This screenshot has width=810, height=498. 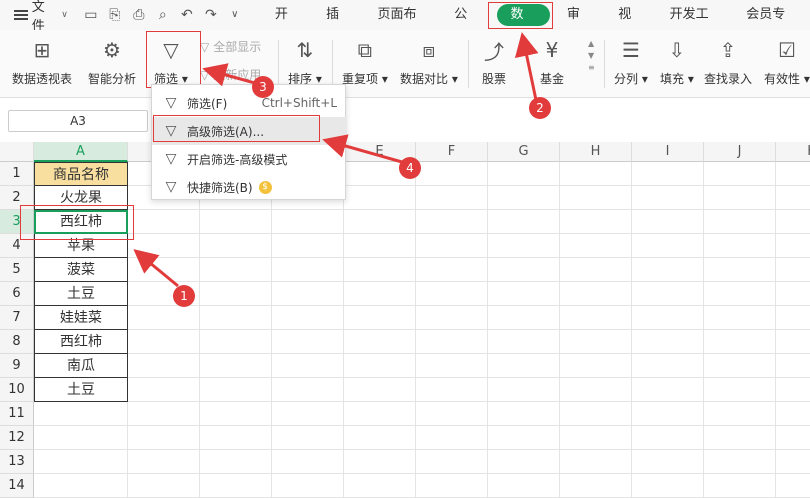 What do you see at coordinates (171, 61) in the screenshot?
I see `filter-button: ▽ 筛选 ▾` at bounding box center [171, 61].